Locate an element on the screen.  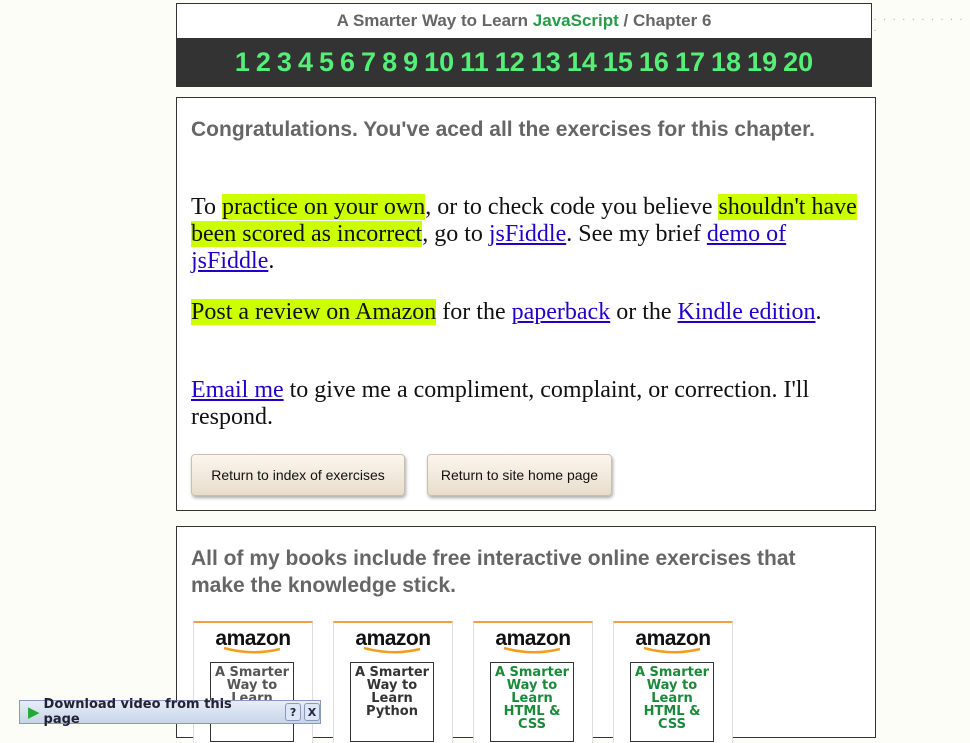
book-card: amazon A Smarter Way to Learn Python is located at coordinates (393, 682).